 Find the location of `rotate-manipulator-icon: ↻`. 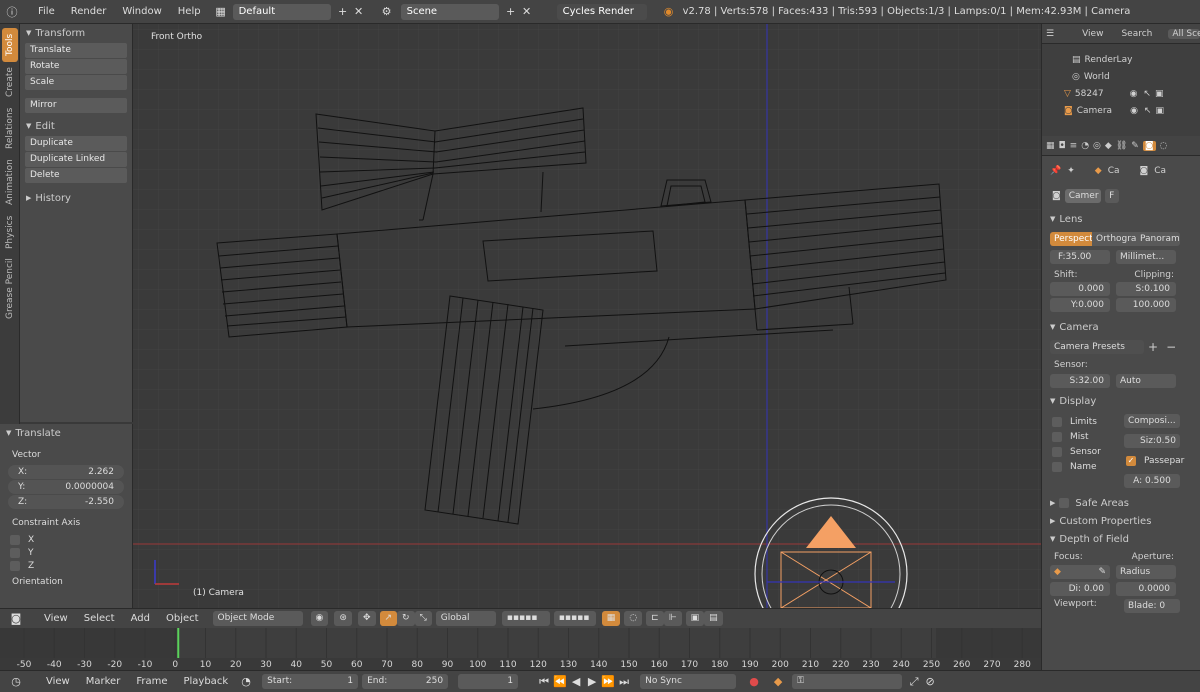

rotate-manipulator-icon: ↻ is located at coordinates (406, 618).